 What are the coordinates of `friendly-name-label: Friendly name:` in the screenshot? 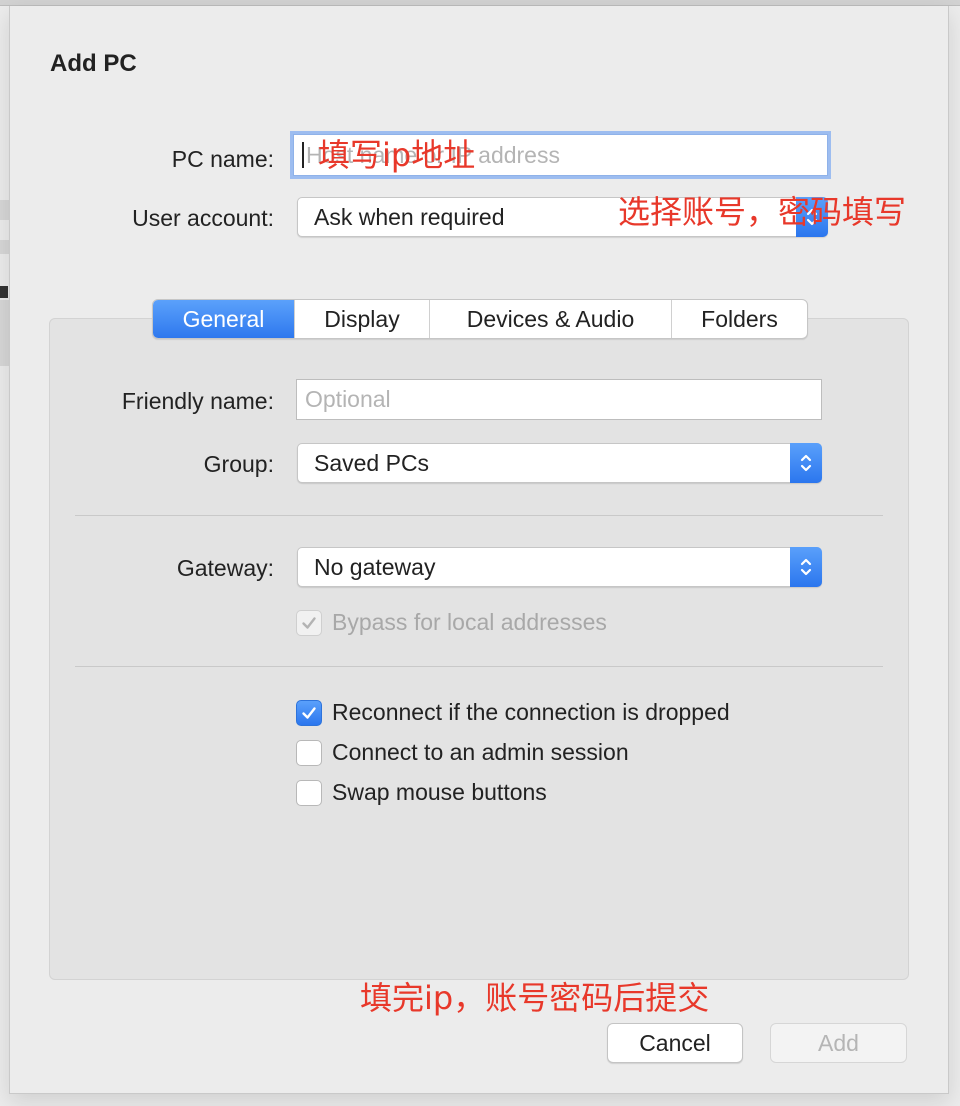 It's located at (197, 401).